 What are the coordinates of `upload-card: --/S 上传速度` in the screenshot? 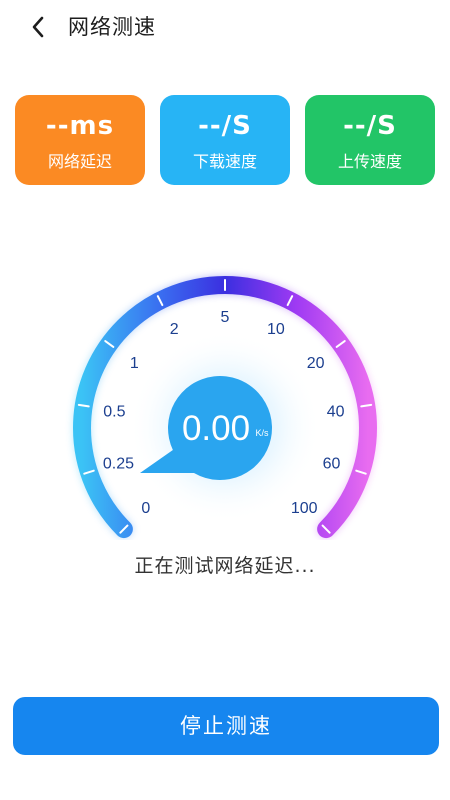 It's located at (370, 140).